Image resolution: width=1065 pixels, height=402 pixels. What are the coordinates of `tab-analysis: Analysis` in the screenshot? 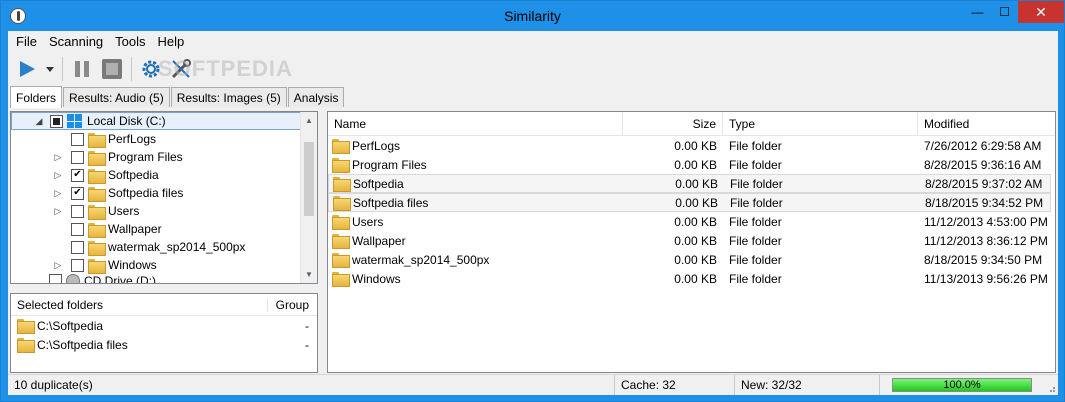 It's located at (316, 97).